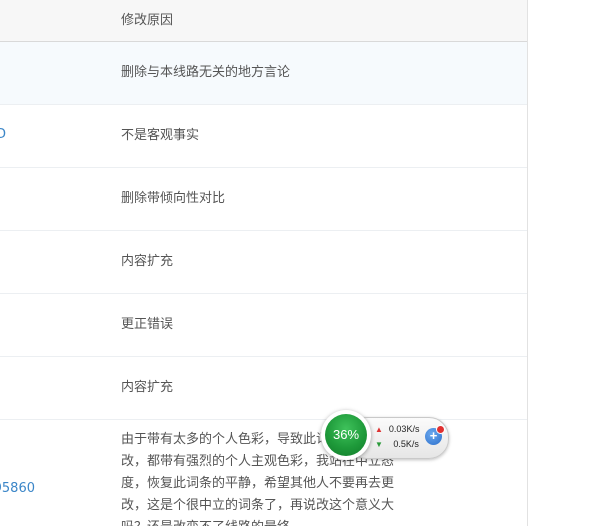  What do you see at coordinates (206, 72) in the screenshot?
I see `reason-text: 删除与本线路无关的地方言论` at bounding box center [206, 72].